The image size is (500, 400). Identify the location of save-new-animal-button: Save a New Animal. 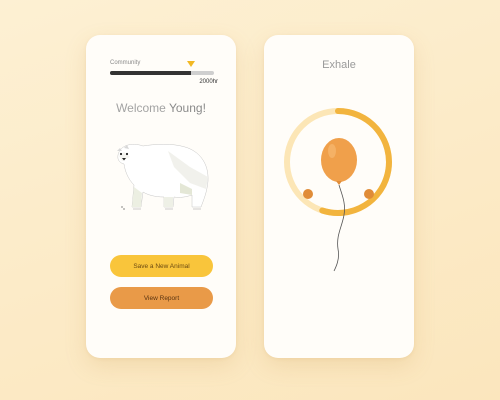
(161, 266).